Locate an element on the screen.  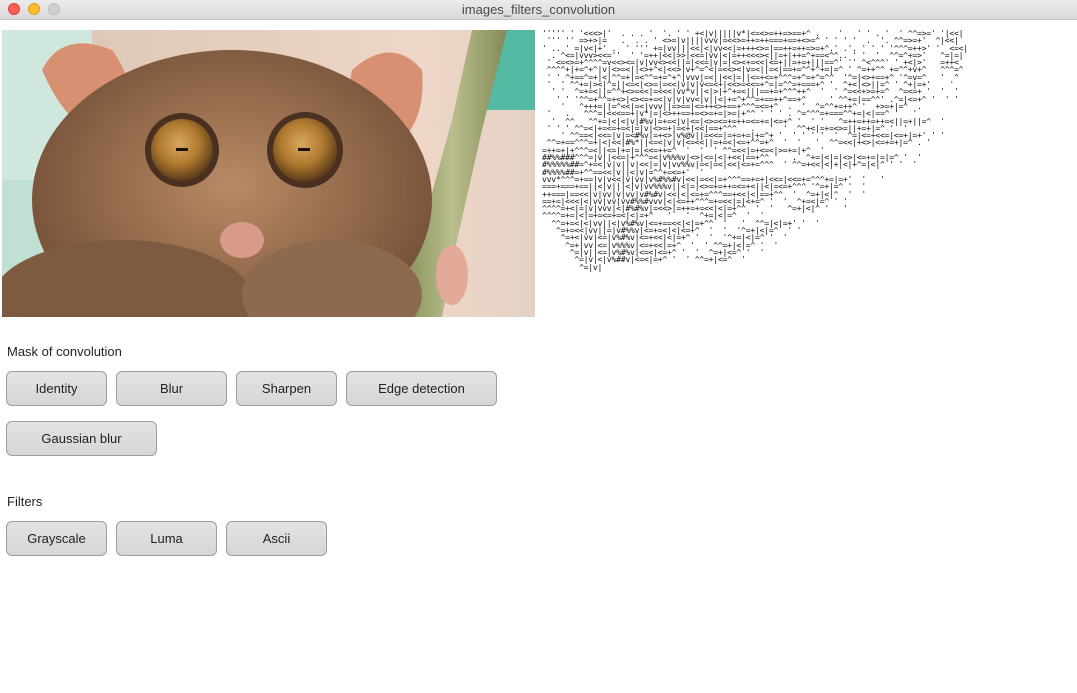
gaussian-blur-button: Gaussian blur is located at coordinates (81, 438).